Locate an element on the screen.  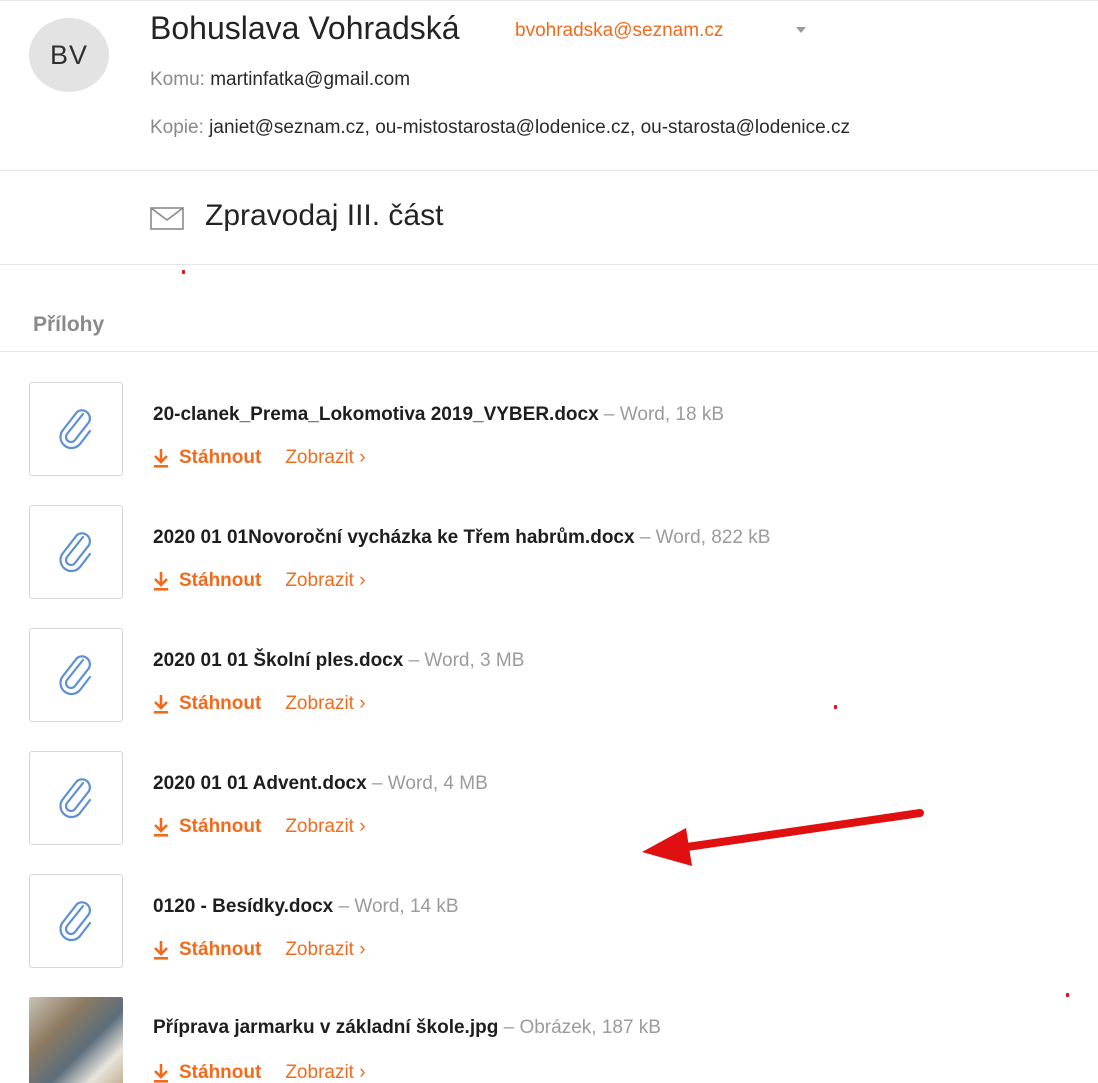
email-subject: Zpravodaj III. část is located at coordinates (324, 215).